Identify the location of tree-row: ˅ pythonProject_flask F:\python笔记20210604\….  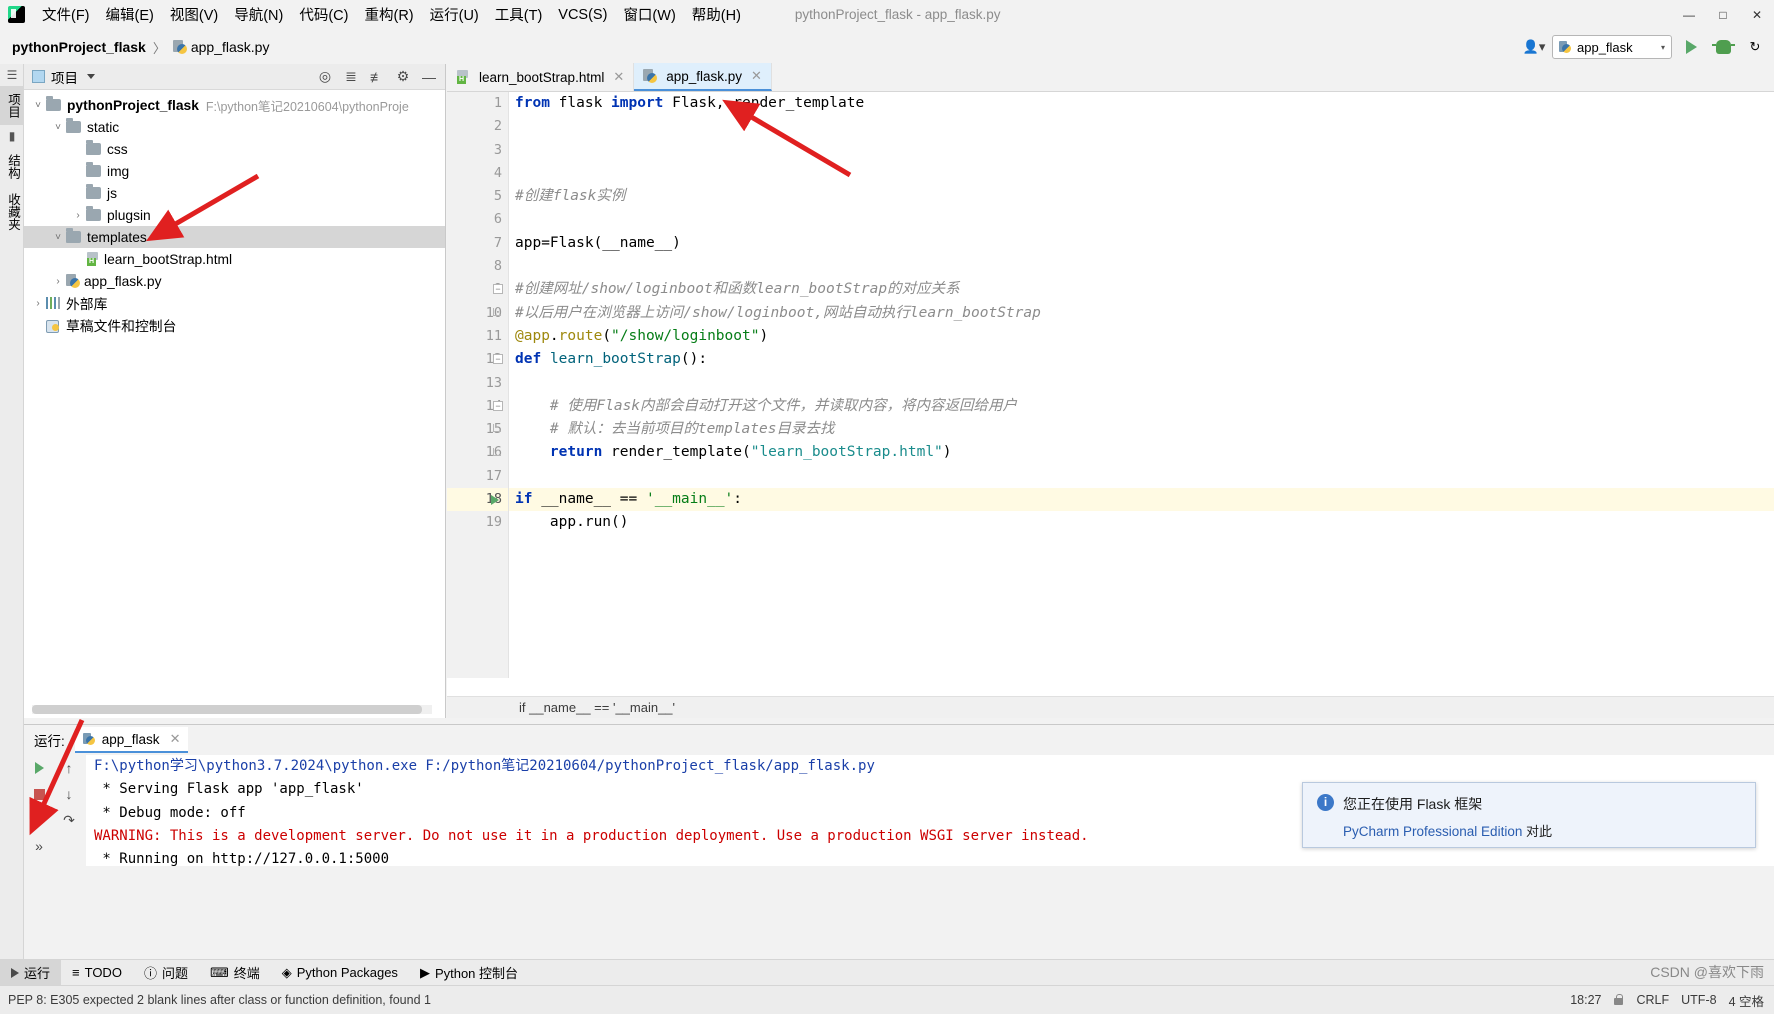
(234, 105).